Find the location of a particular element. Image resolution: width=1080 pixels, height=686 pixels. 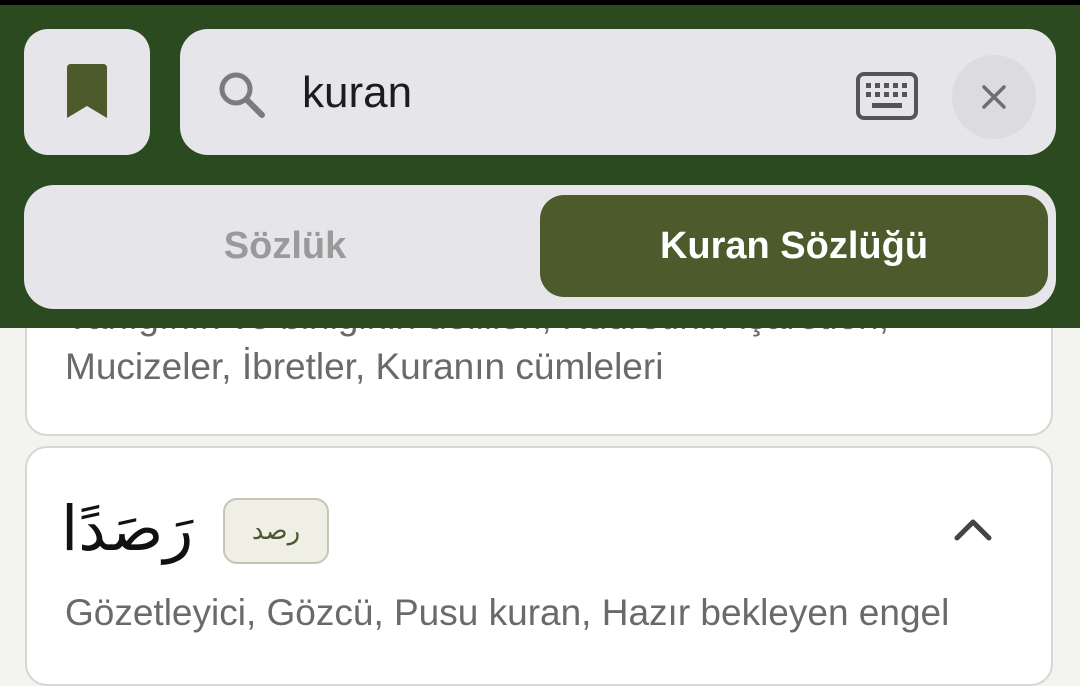

keyboard-icon is located at coordinates (887, 96).